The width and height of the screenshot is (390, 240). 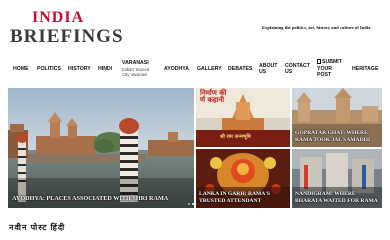 I want to click on featured-nandigram-caption: NANDIGRAM: WHERE BHARATA WAITED FOR RAMA, so click(x=336, y=197).